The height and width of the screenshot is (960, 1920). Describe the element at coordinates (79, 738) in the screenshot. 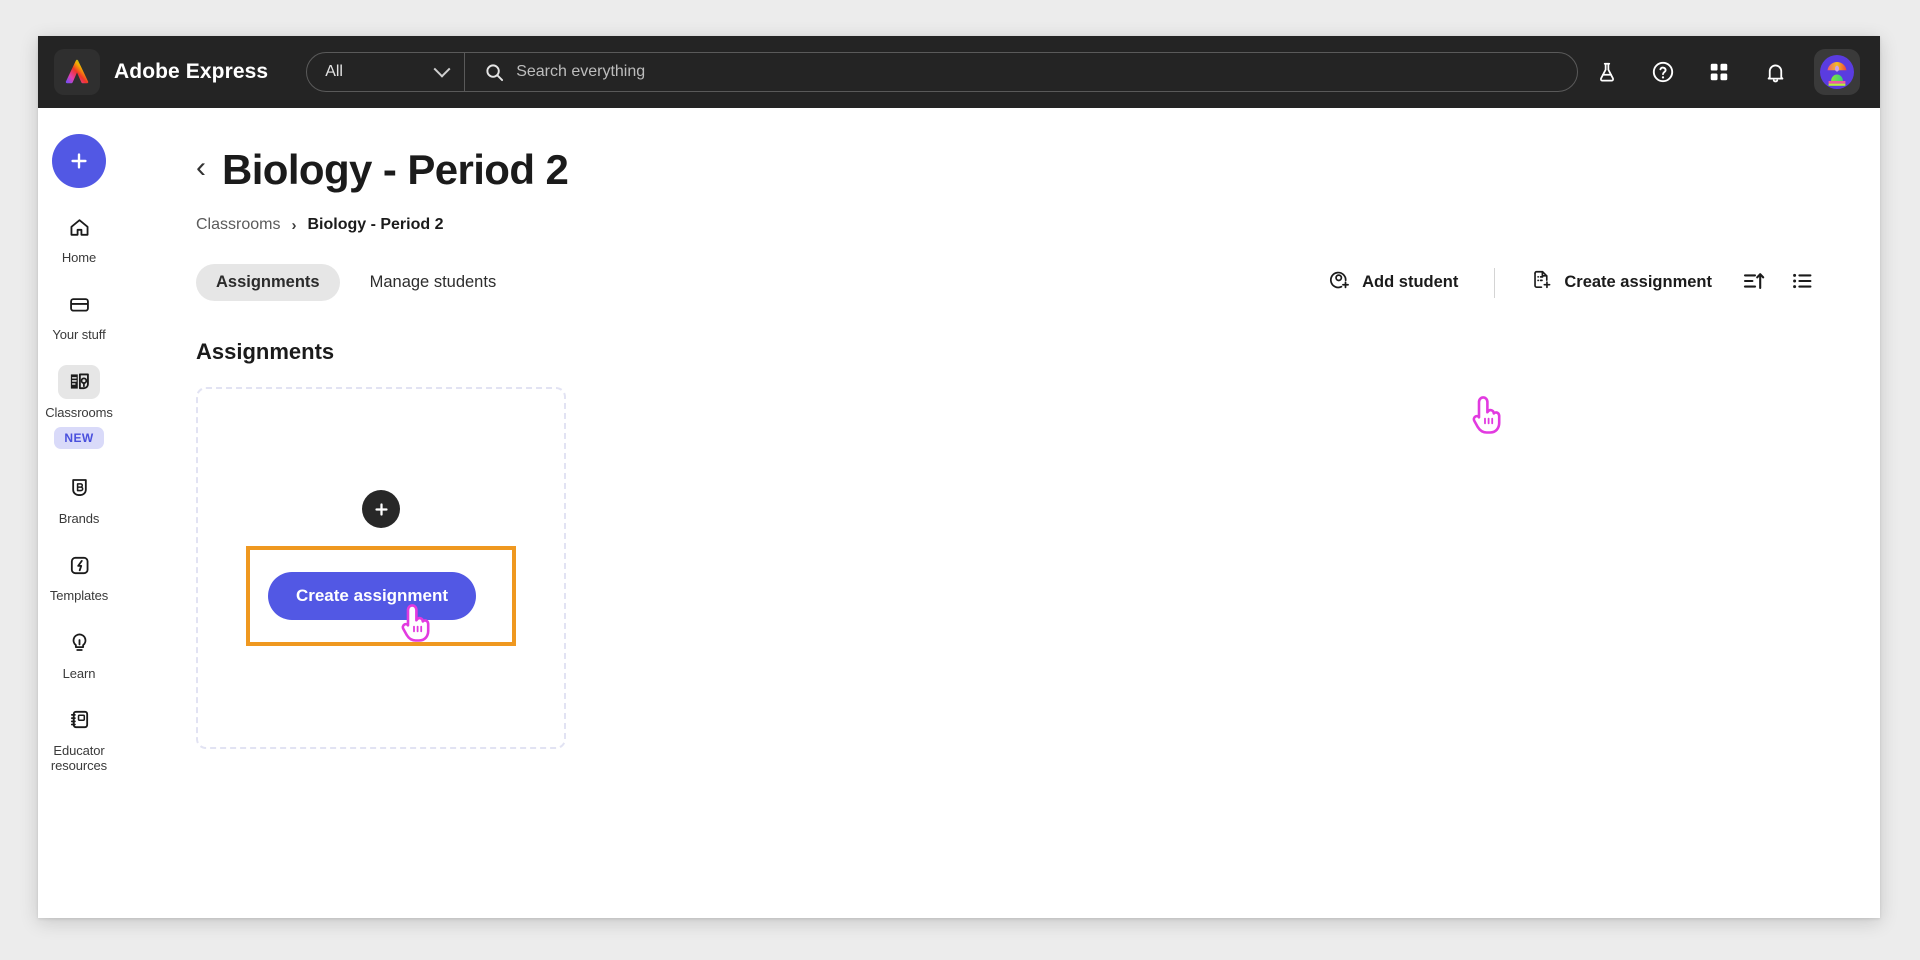

I see `sidebar-item-educator-resources: Educator resources` at that location.